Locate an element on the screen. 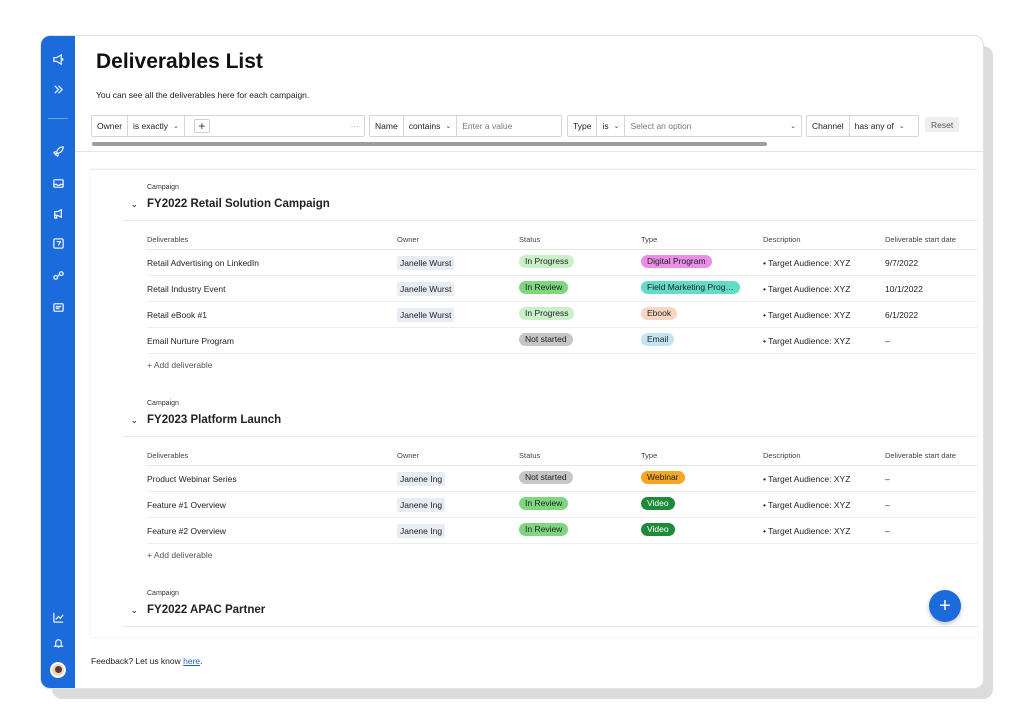 This screenshot has height=724, width=1024. feedback-link: here is located at coordinates (191, 661).